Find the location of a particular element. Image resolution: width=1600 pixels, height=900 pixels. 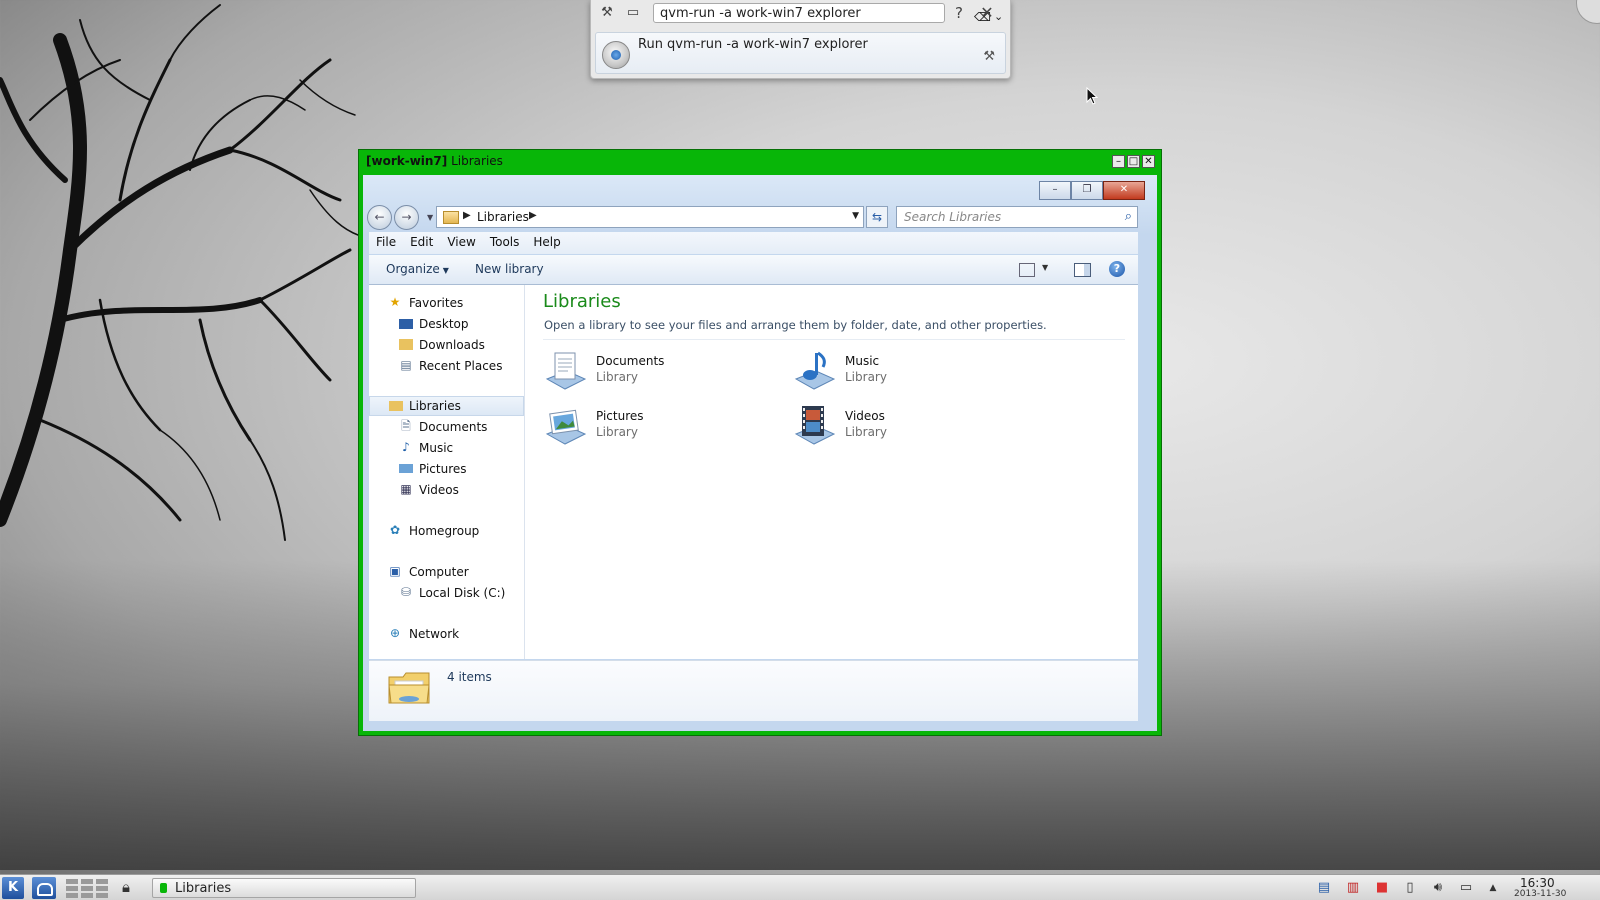

nav-libraries: Libraries is located at coordinates (446, 406).